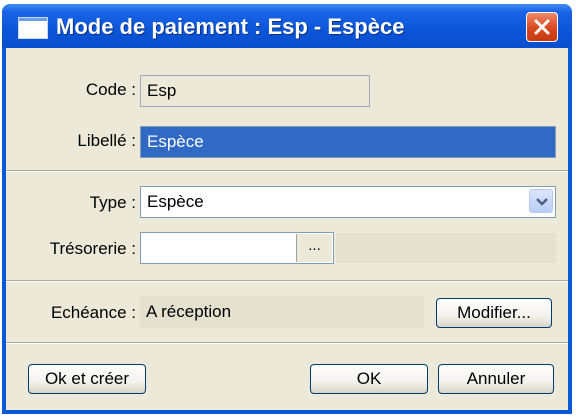  Describe the element at coordinates (282, 312) in the screenshot. I see `echeance-value: A réception` at that location.